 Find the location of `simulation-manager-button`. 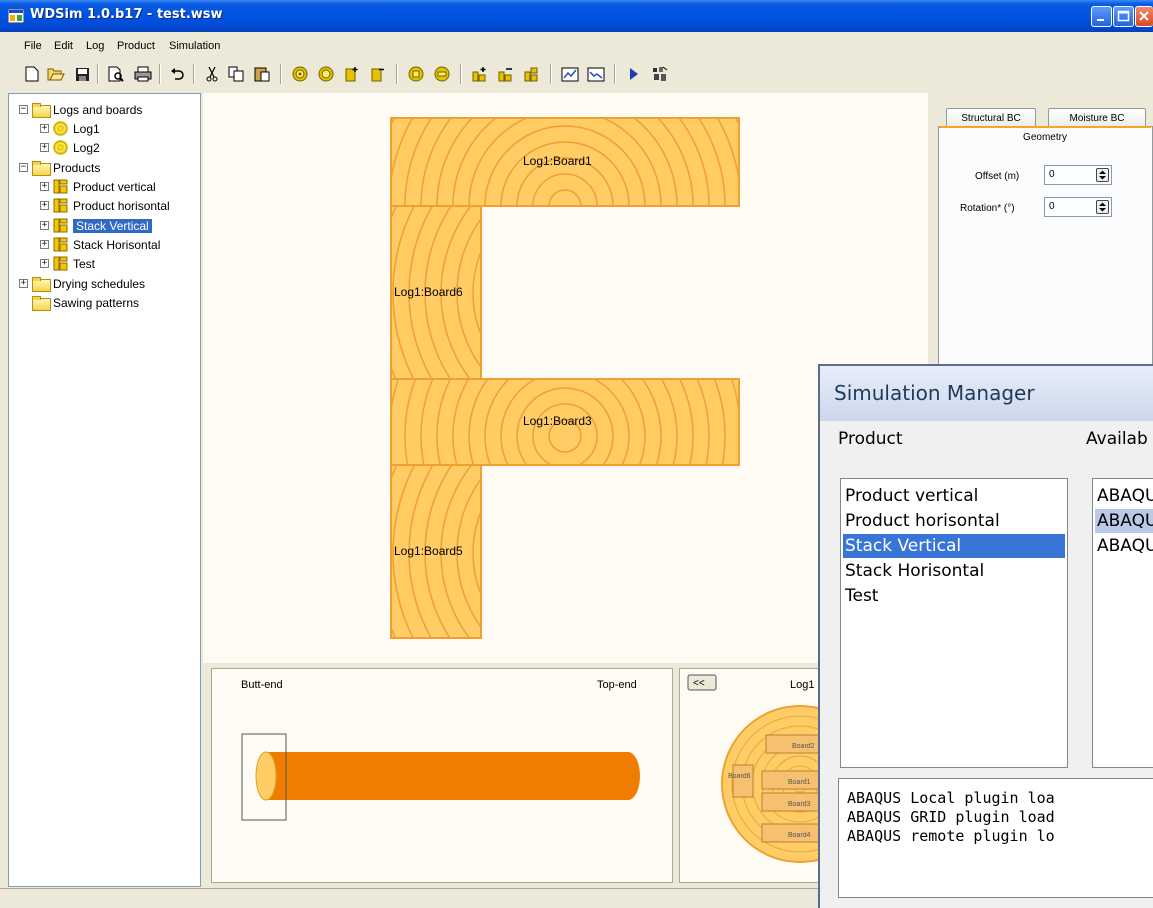

simulation-manager-button is located at coordinates (660, 74).